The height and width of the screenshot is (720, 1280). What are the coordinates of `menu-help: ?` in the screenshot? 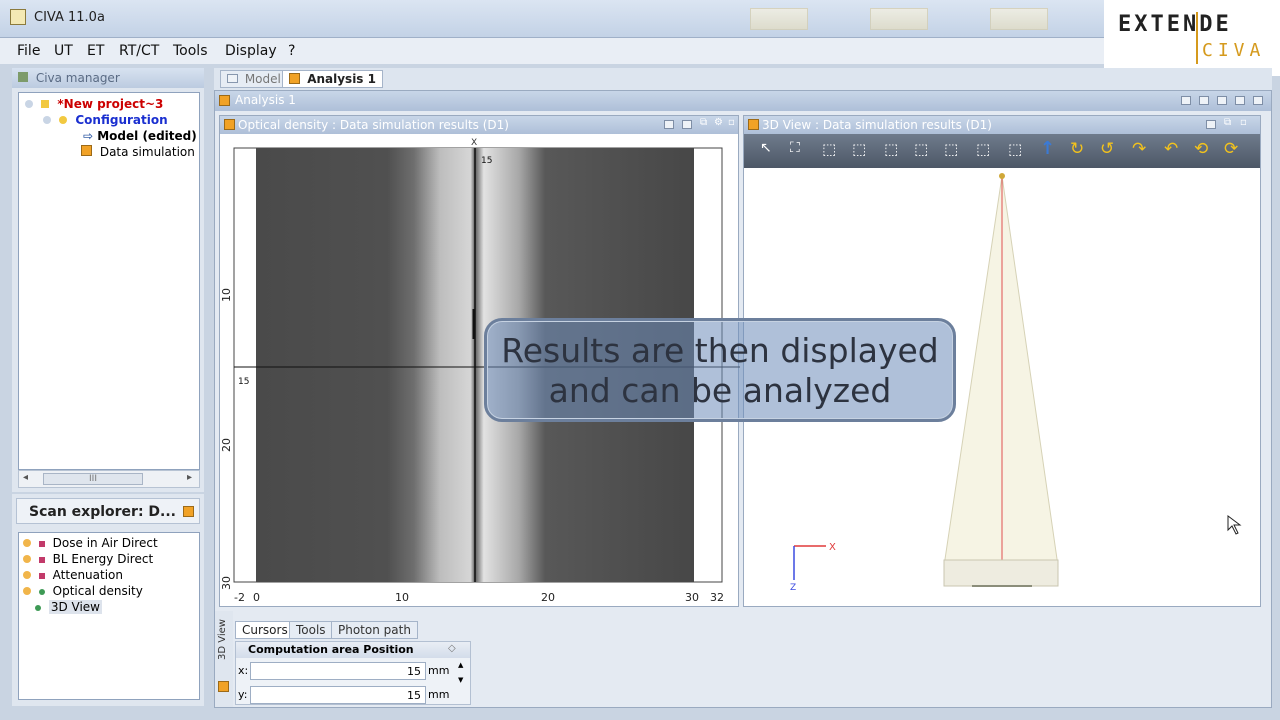 It's located at (291, 51).